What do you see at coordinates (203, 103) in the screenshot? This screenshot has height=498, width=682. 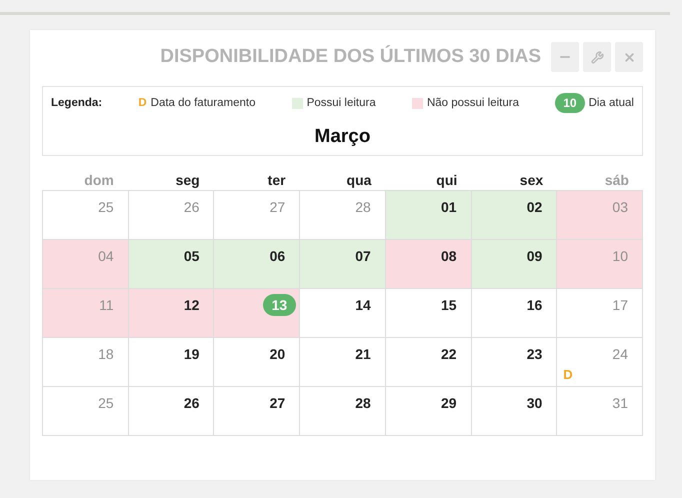 I see `legend-text: Data do faturamento` at bounding box center [203, 103].